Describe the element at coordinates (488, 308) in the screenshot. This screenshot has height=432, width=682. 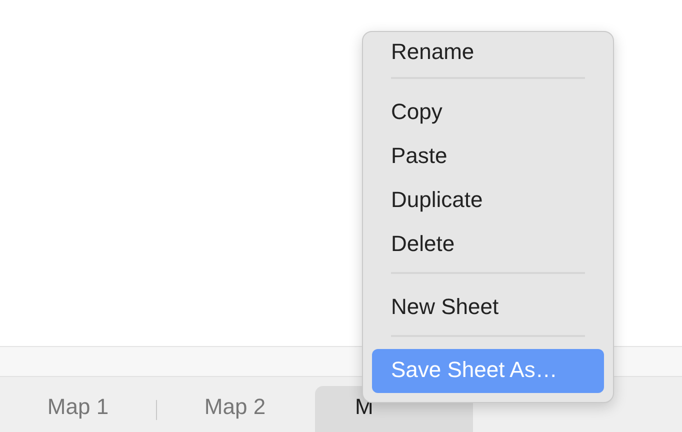
I see `menu-item: New Sheet` at that location.